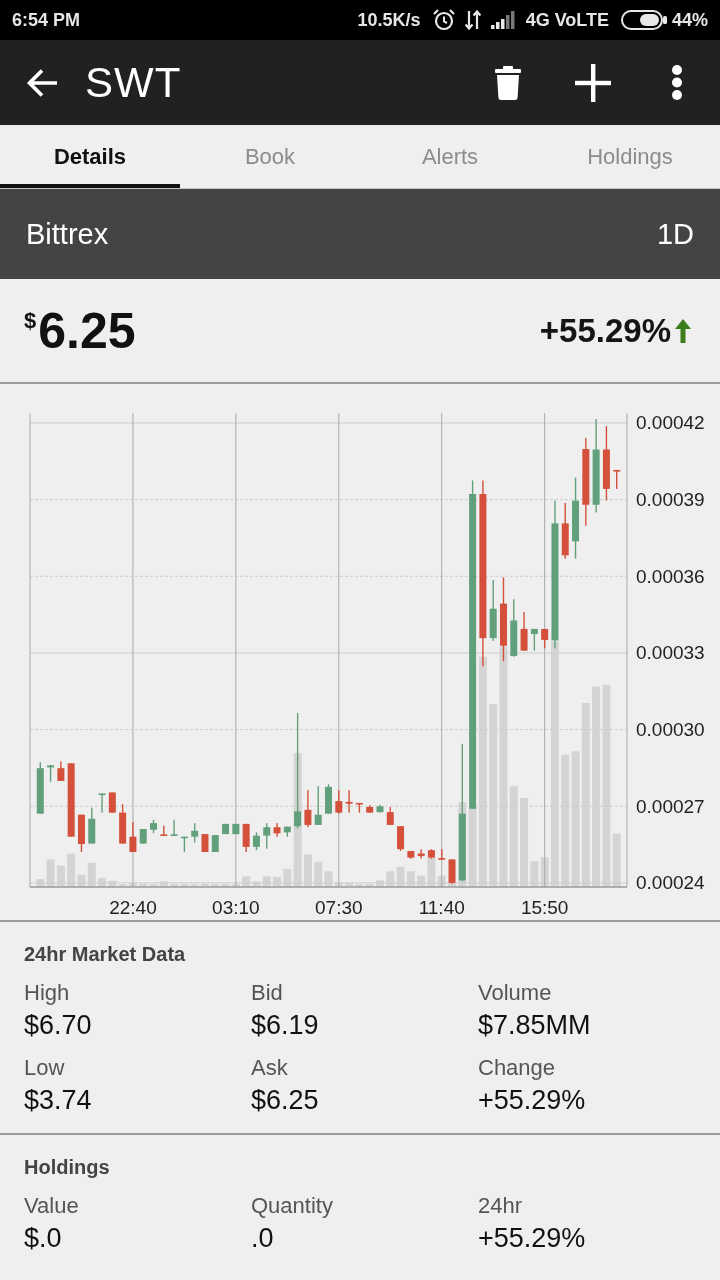 The height and width of the screenshot is (1280, 720). Describe the element at coordinates (515, 993) in the screenshot. I see `stat-label: Volume` at that location.